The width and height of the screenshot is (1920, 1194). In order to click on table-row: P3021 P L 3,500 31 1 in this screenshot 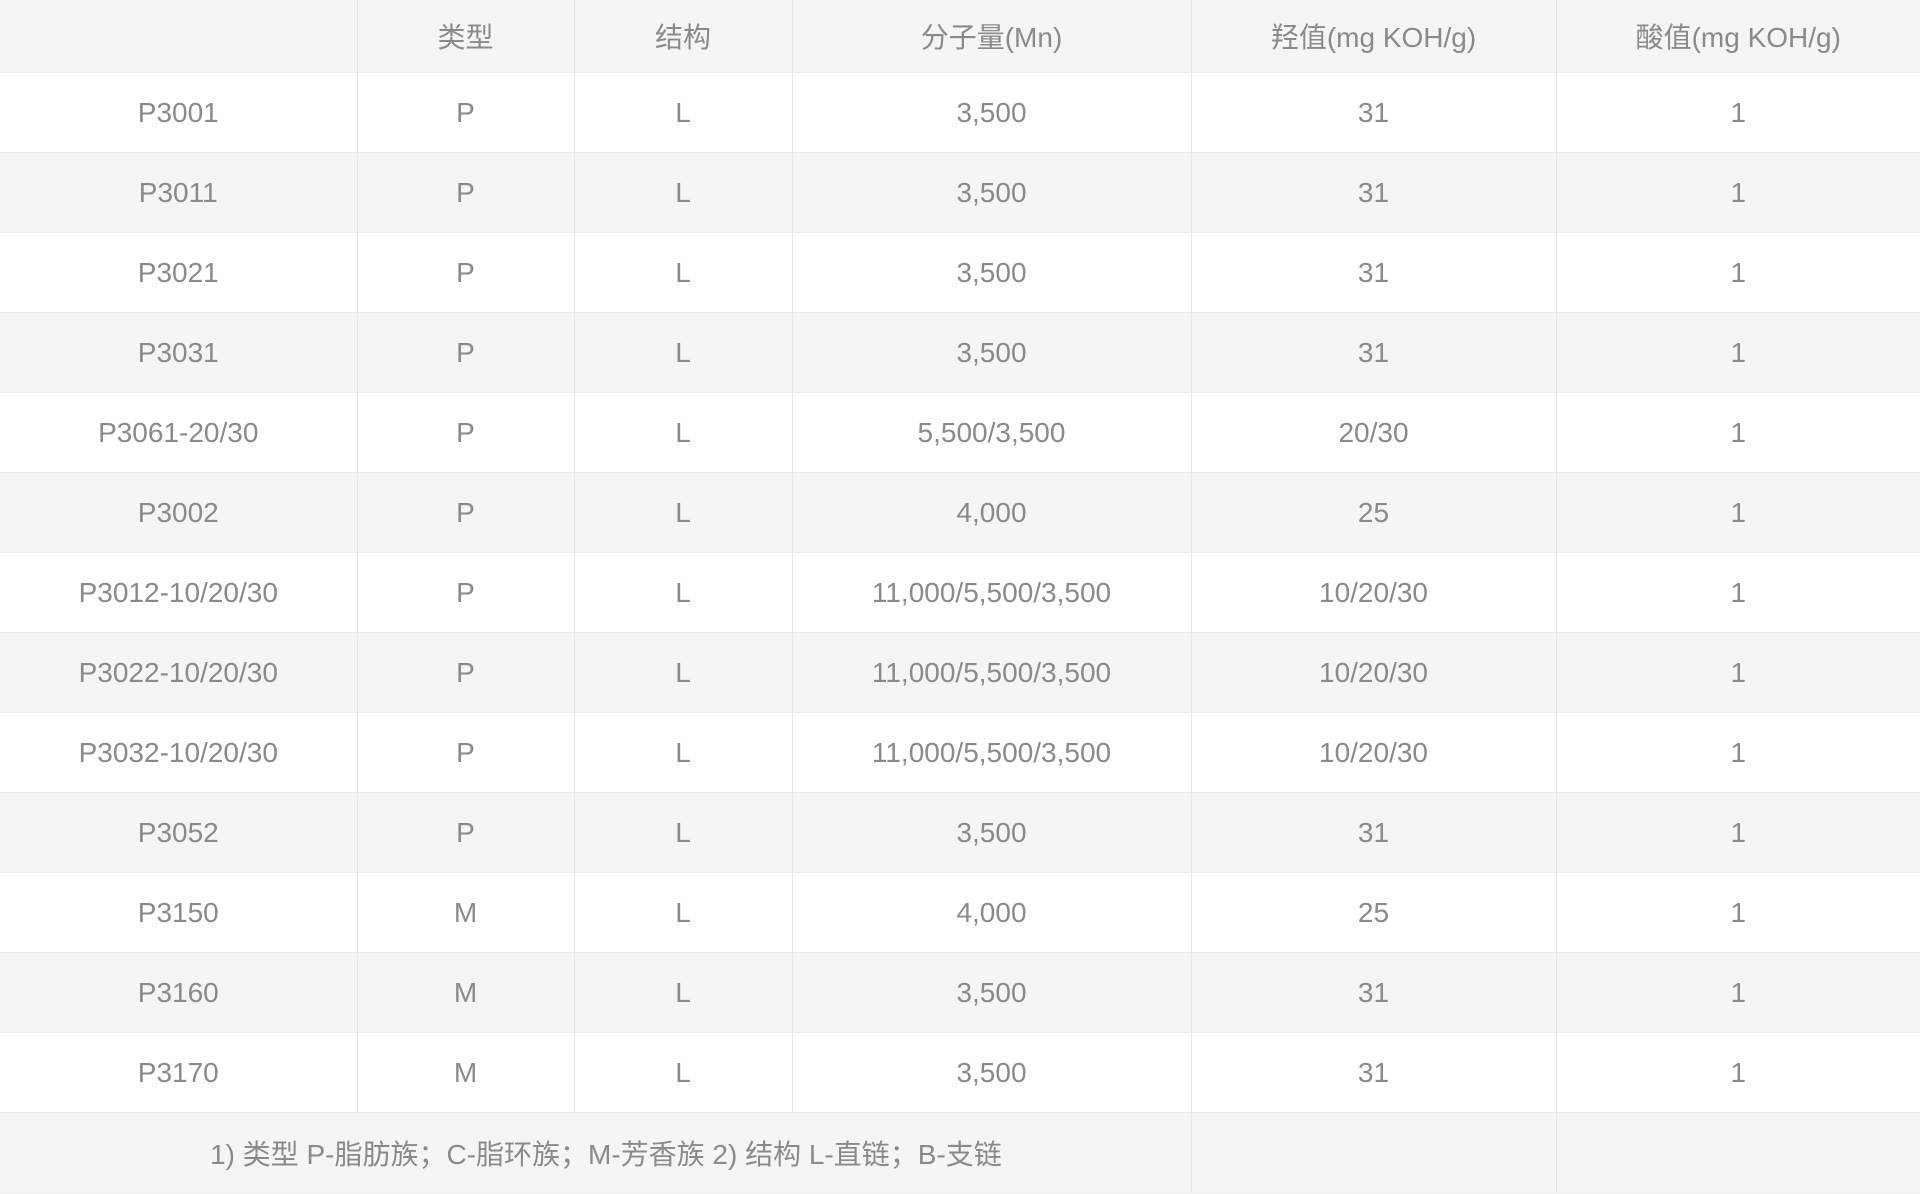, I will do `click(960, 272)`.